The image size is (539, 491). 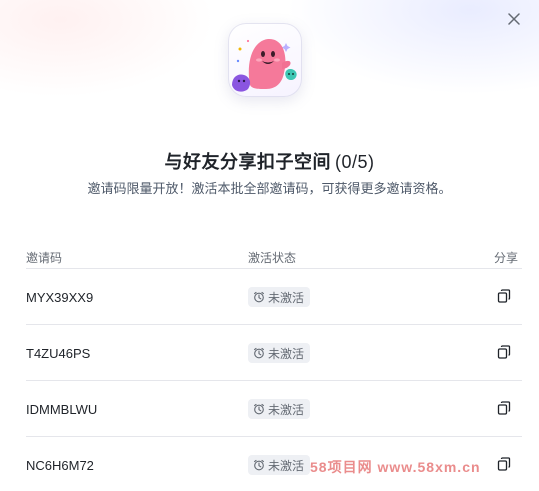 I want to click on table-row: MYX39XX9 未激活, so click(x=274, y=297).